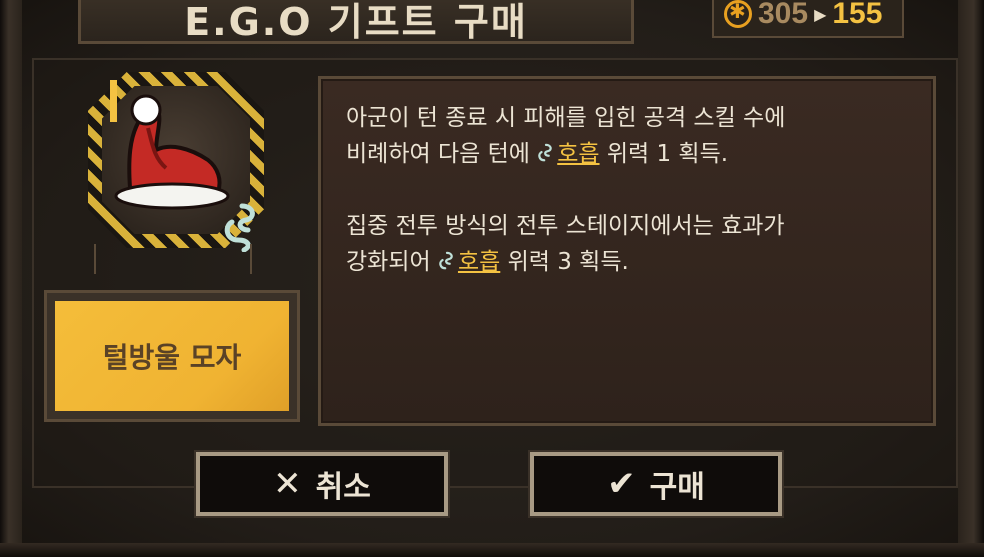  I want to click on description-line: 비례하여 다음 턴에 호흡 위력 1 획득., so click(631, 154).